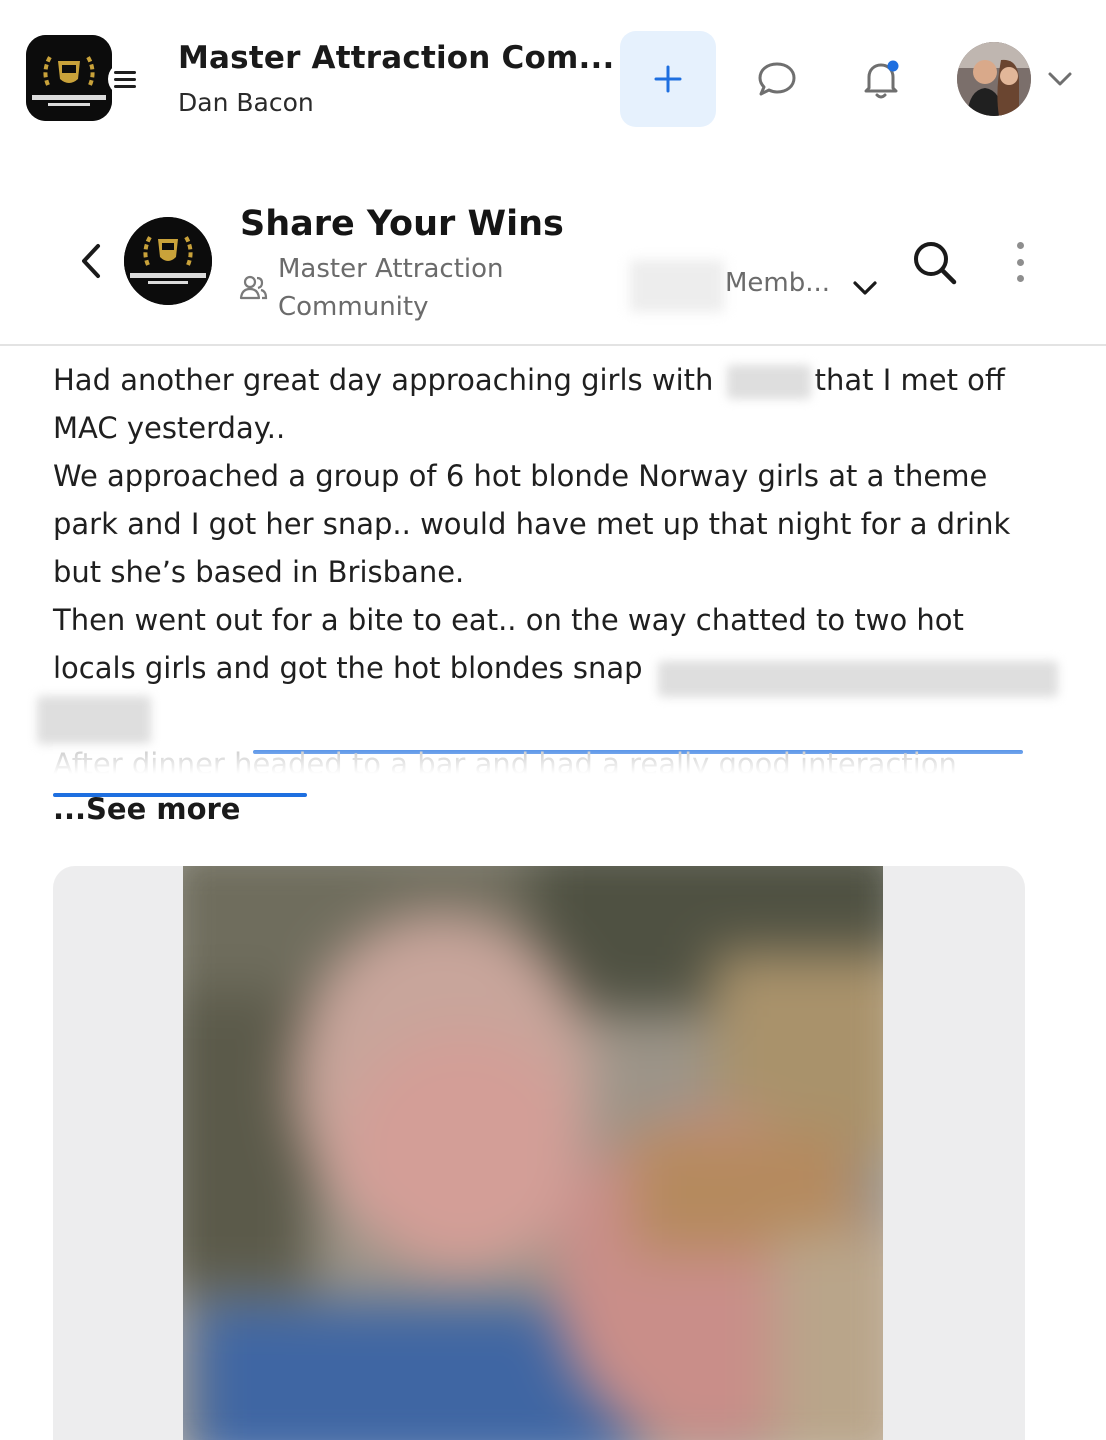 Image resolution: width=1106 pixels, height=1440 pixels. Describe the element at coordinates (1020, 262) in the screenshot. I see `more-vertical-icon` at that location.